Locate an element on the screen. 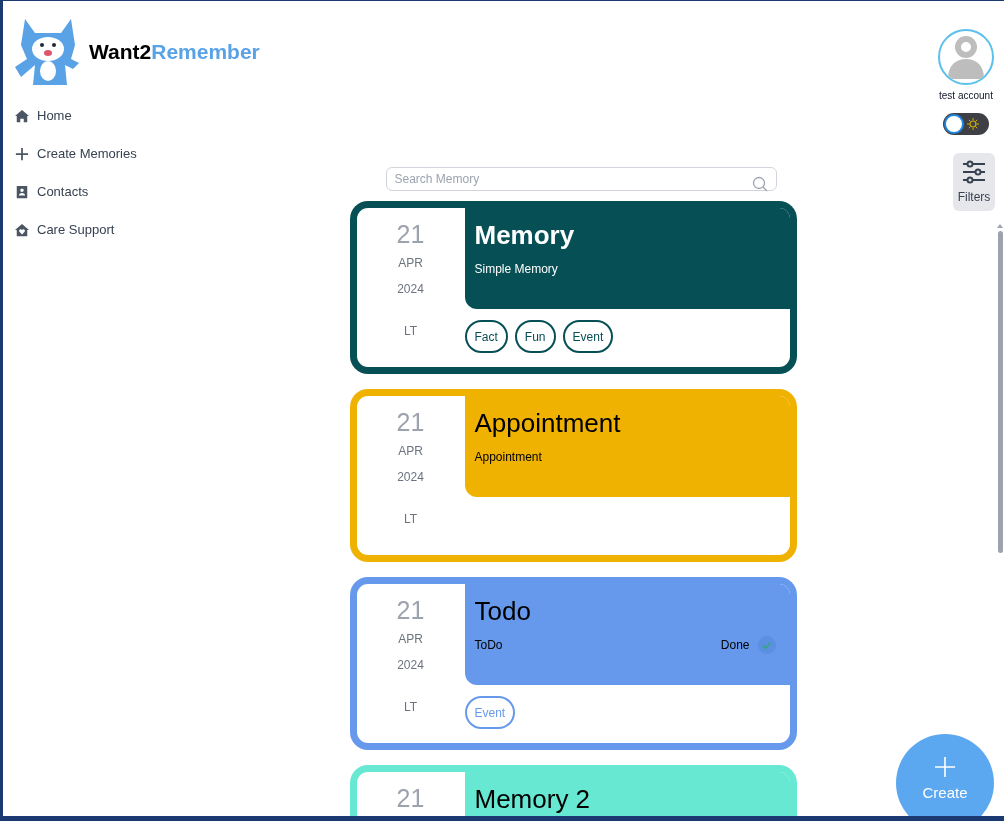 This screenshot has height=821, width=1004. scroll-up-arrow-icon is located at coordinates (1000, 226).